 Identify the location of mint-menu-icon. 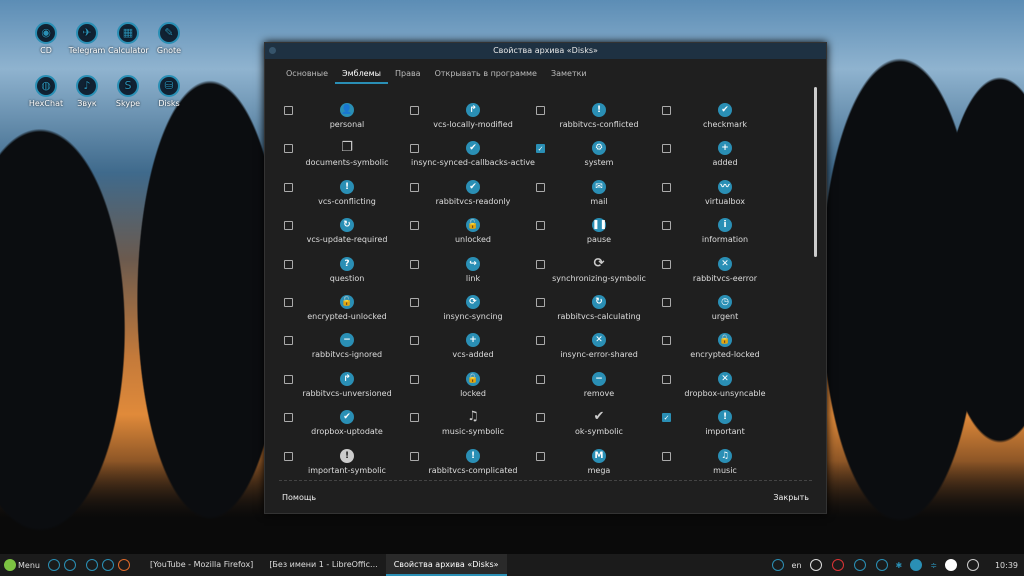
(10, 565).